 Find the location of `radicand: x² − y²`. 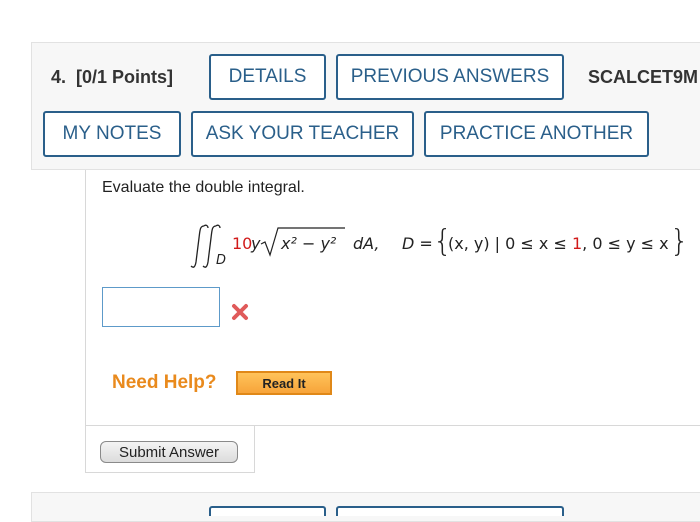

radicand: x² − y² is located at coordinates (309, 243).